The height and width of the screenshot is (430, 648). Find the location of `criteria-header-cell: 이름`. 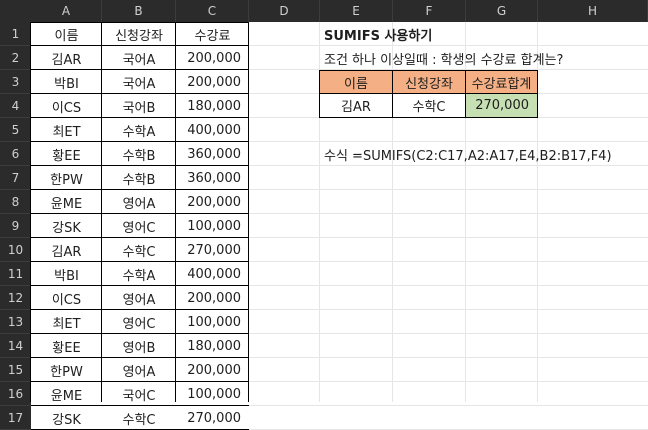

criteria-header-cell: 이름 is located at coordinates (356, 82).